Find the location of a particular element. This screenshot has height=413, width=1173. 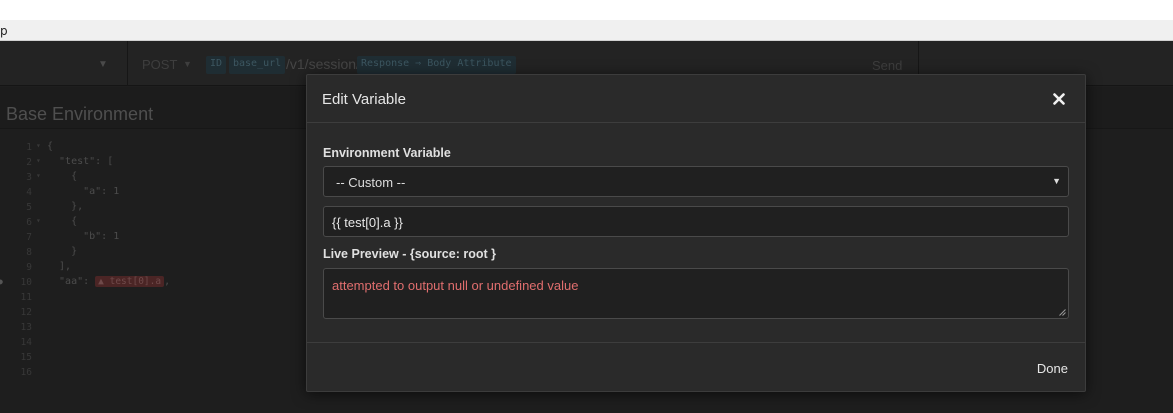

code-text: "test": [ is located at coordinates (80, 161).